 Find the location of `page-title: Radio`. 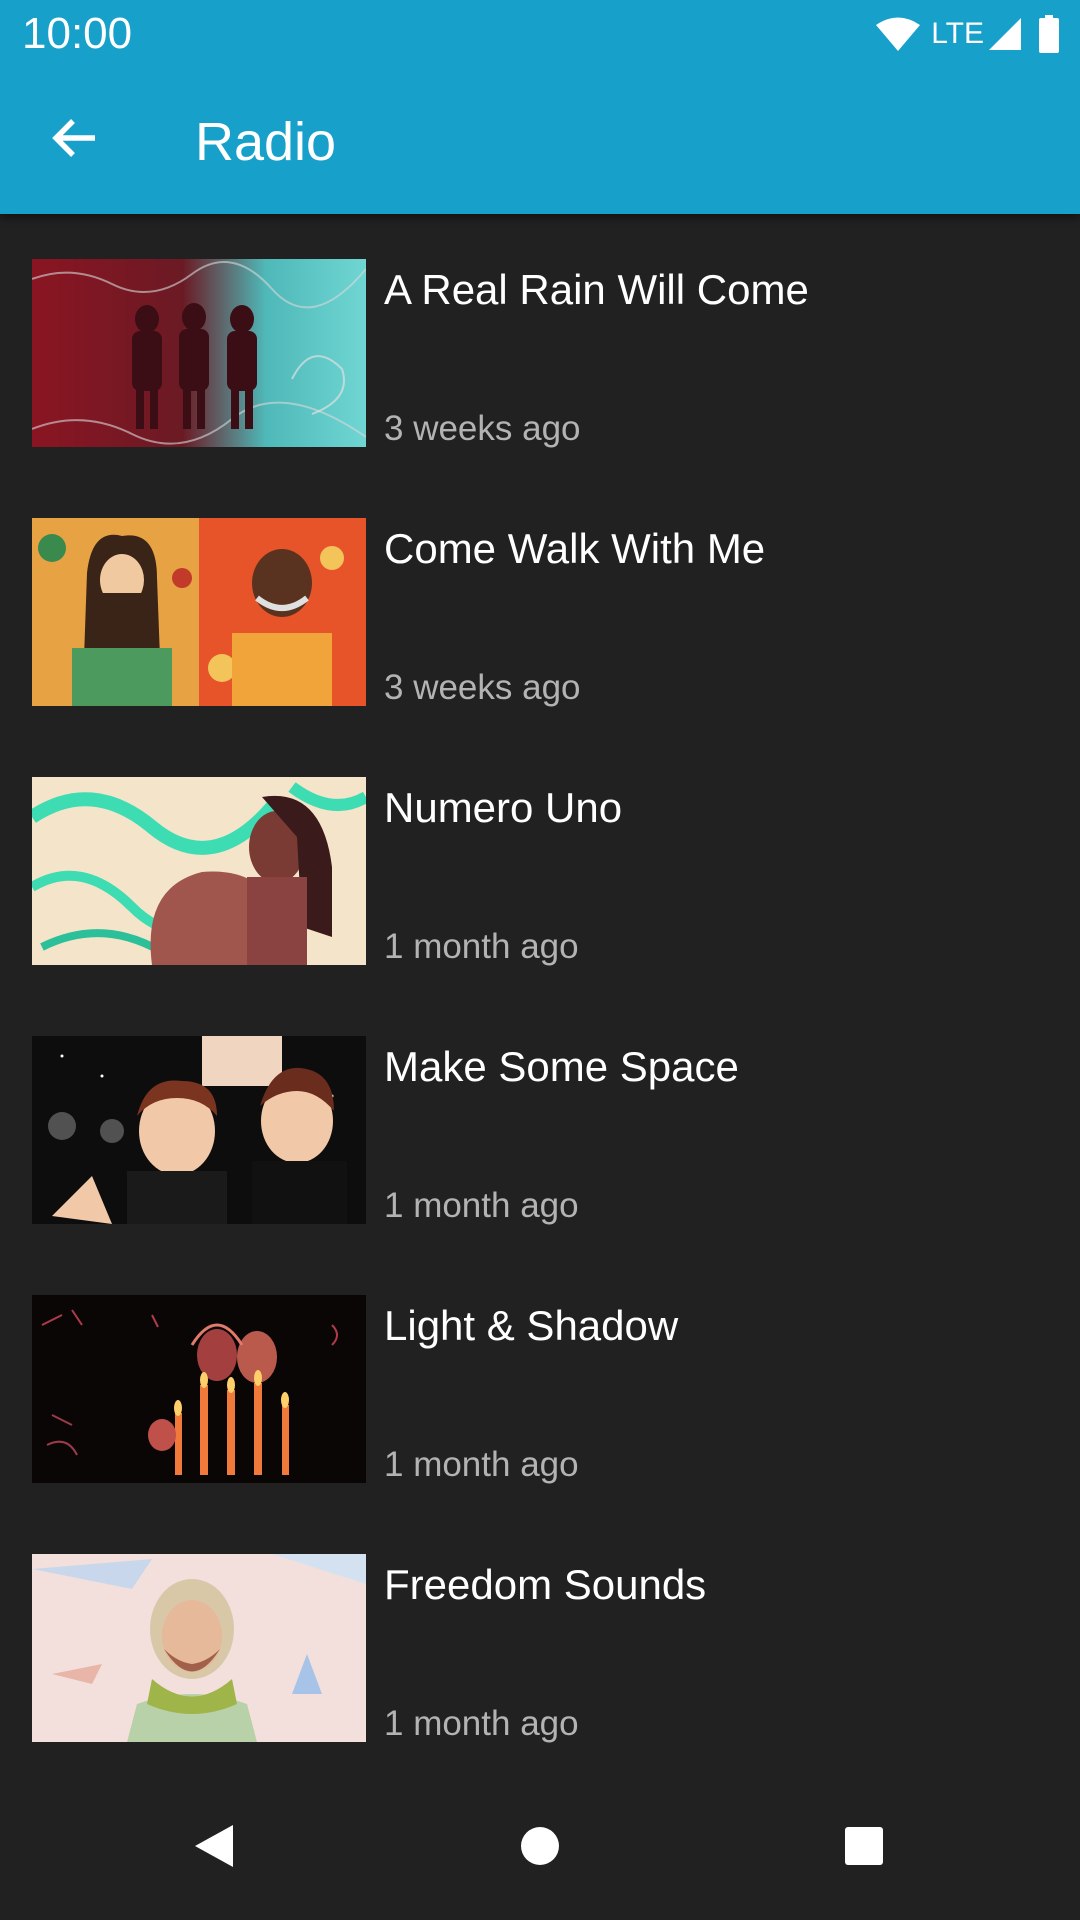

page-title: Radio is located at coordinates (266, 142).